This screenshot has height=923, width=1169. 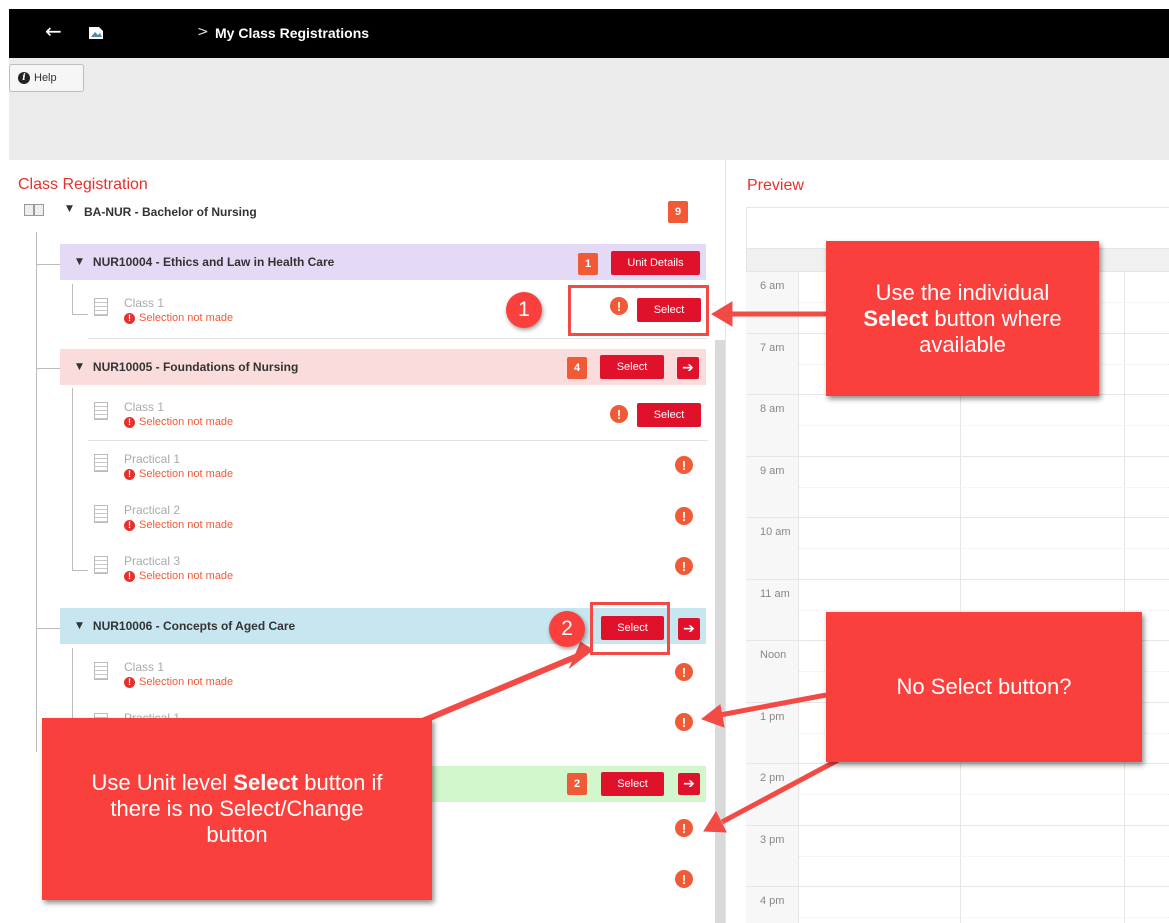 What do you see at coordinates (772, 409) in the screenshot?
I see `hour-label: 8 am` at bounding box center [772, 409].